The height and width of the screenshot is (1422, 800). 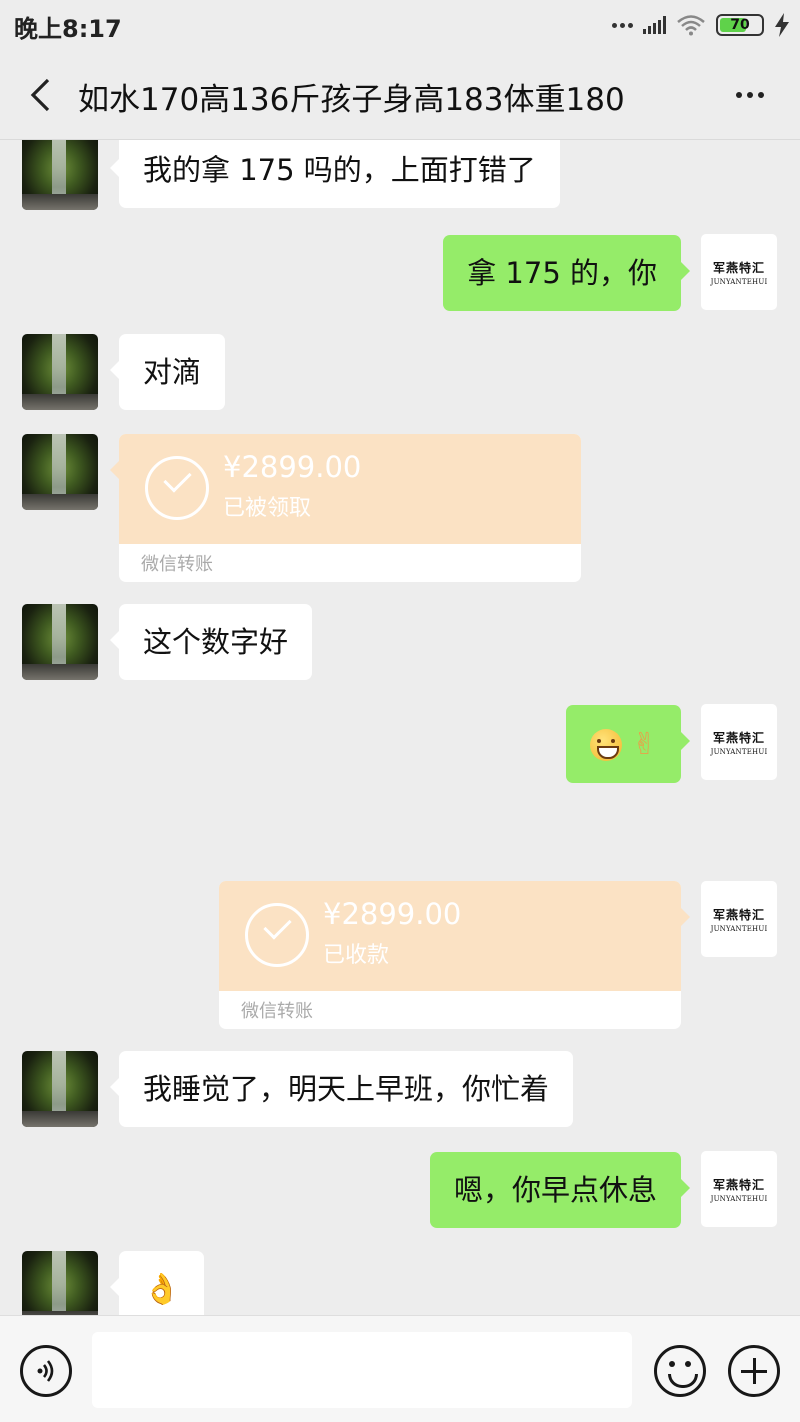 What do you see at coordinates (400, 374) in the screenshot?
I see `message-row: 对滴` at bounding box center [400, 374].